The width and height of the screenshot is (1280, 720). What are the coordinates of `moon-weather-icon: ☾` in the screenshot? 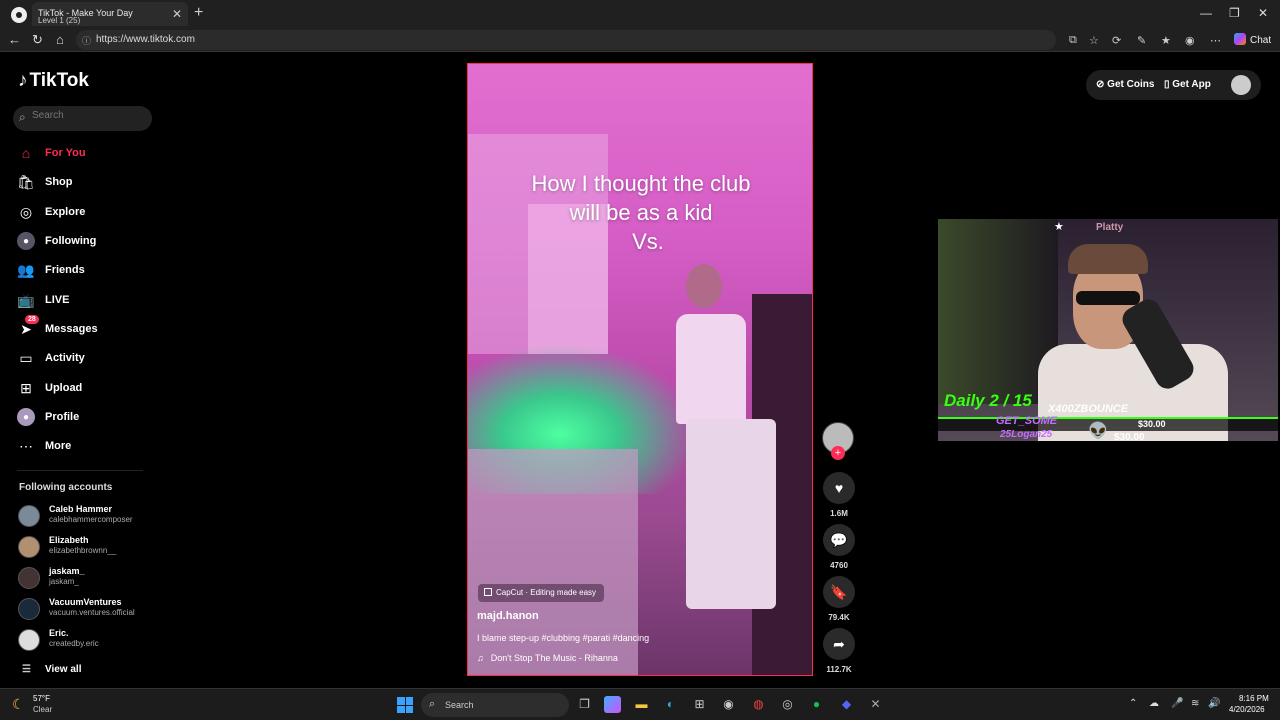 It's located at (18, 704).